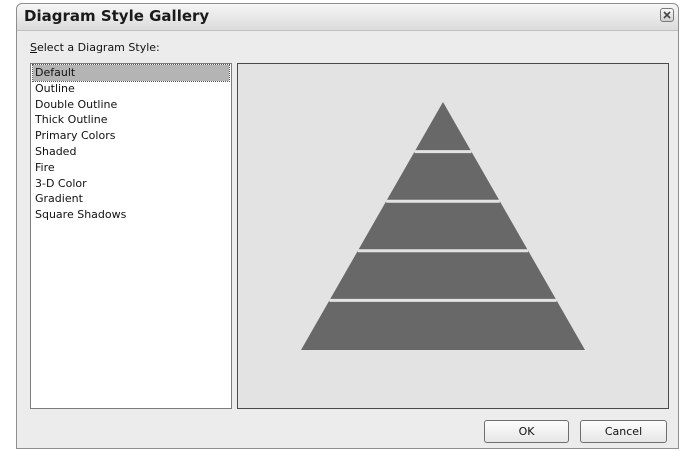 The width and height of the screenshot is (683, 451). What do you see at coordinates (131, 73) in the screenshot?
I see `style-item-default: Default` at bounding box center [131, 73].